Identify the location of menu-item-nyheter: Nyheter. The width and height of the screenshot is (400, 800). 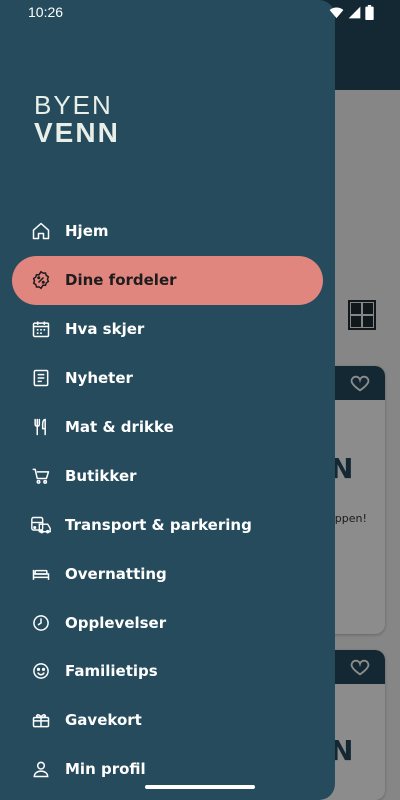
(167, 378).